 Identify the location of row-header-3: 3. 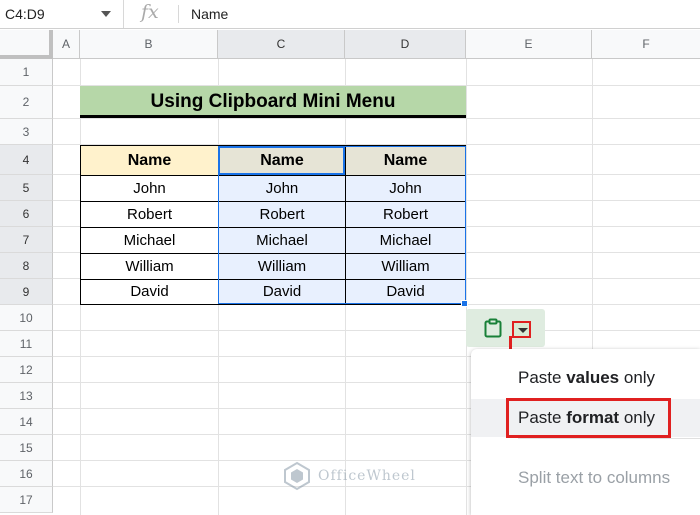
(26, 132).